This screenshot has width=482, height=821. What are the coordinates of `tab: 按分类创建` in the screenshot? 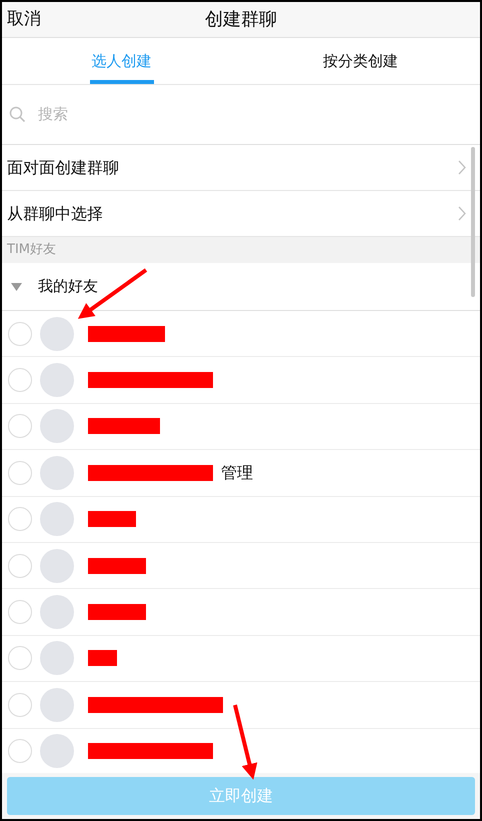 It's located at (360, 61).